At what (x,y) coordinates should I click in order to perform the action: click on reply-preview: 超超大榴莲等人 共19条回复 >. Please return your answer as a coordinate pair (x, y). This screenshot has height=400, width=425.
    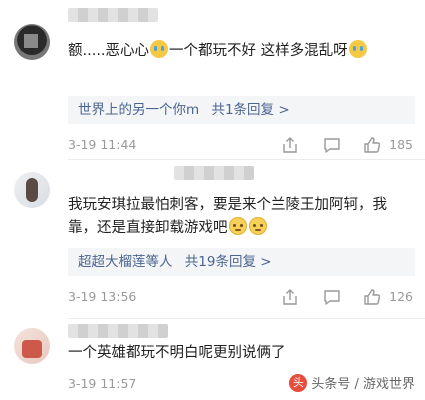
    Looking at the image, I should click on (241, 262).